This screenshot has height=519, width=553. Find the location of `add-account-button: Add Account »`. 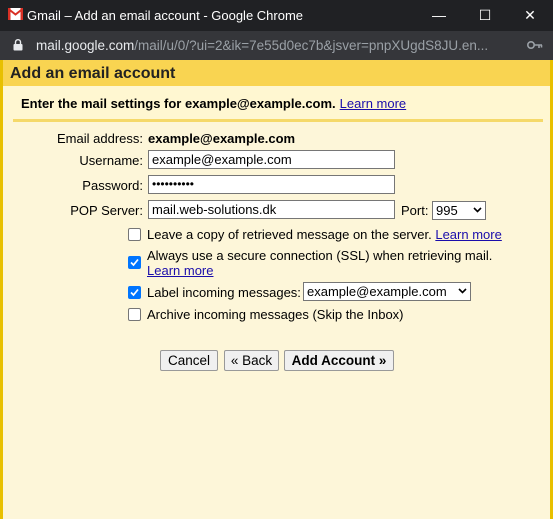

add-account-button: Add Account » is located at coordinates (339, 360).